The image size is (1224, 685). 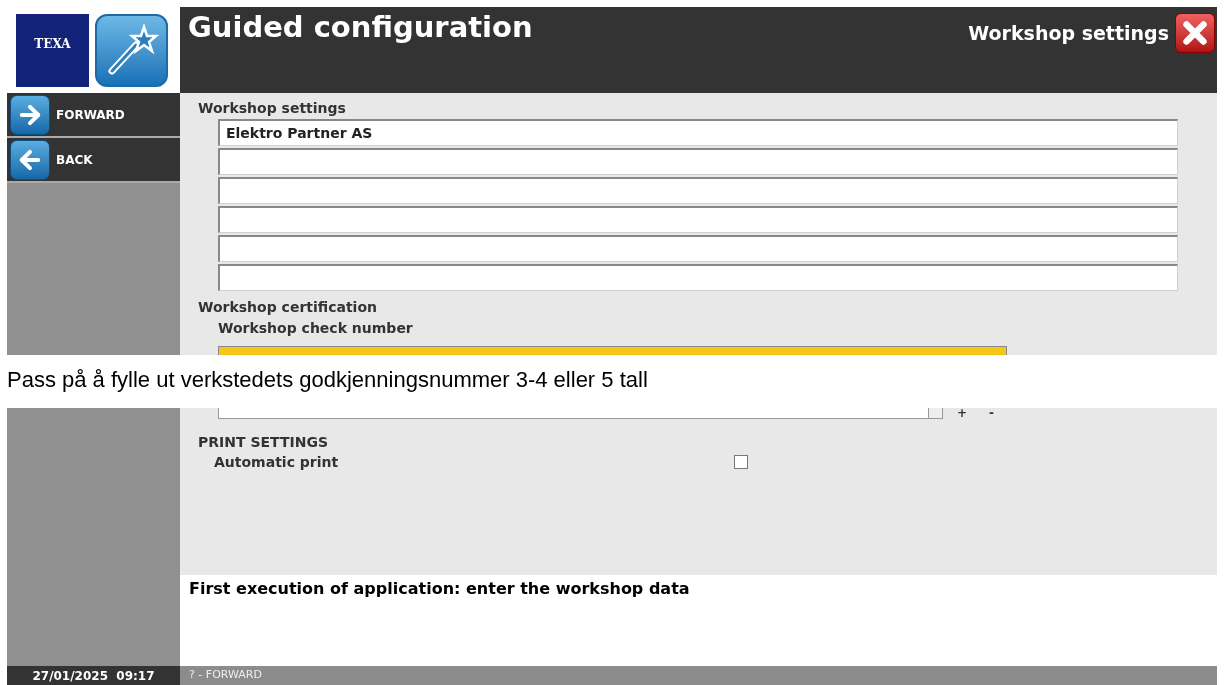 I want to click on texa-logo: TEXA, so click(x=52, y=50).